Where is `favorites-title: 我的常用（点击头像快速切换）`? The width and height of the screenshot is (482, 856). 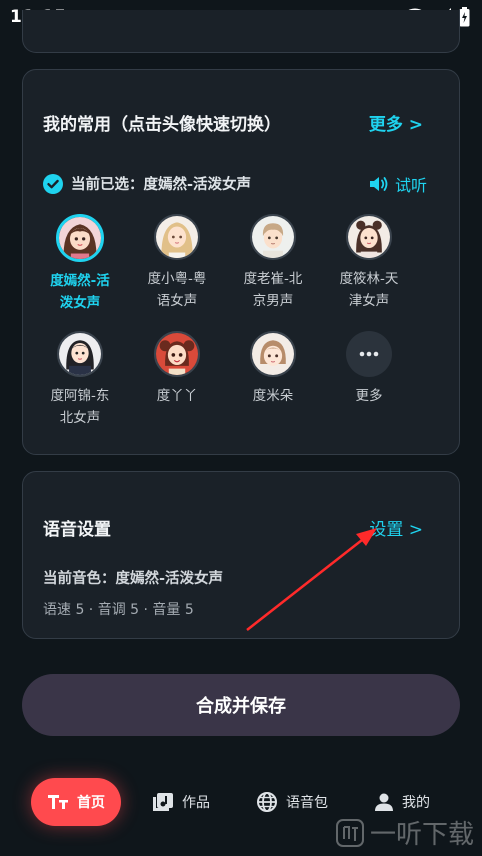 favorites-title: 我的常用（点击头像快速切换） is located at coordinates (162, 125).